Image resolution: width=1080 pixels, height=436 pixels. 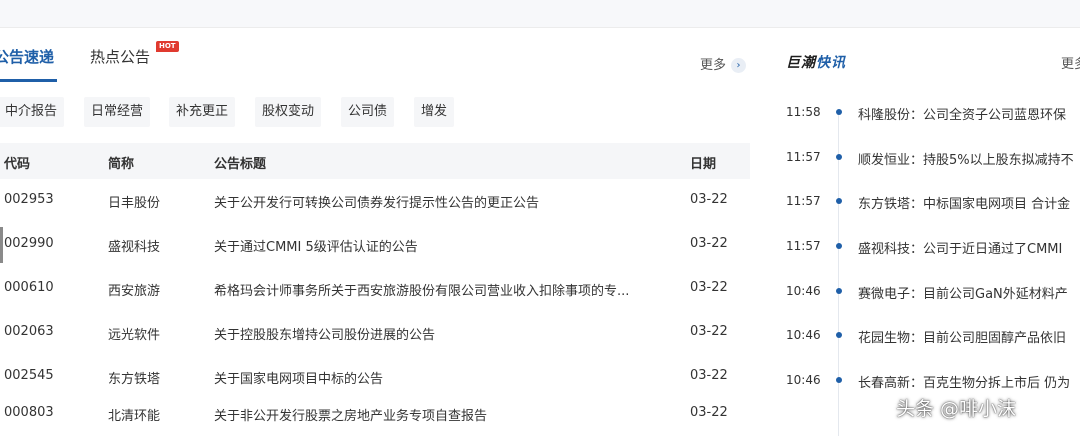 I want to click on top-bar, so click(x=540, y=14).